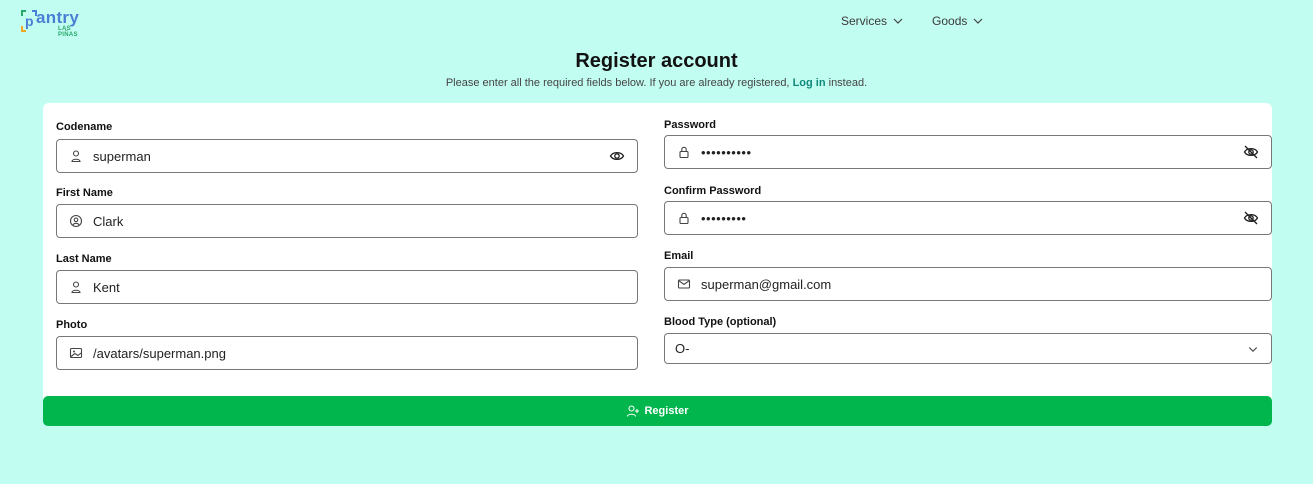 The height and width of the screenshot is (484, 1313). I want to click on last-name-label: Last Name, so click(84, 259).